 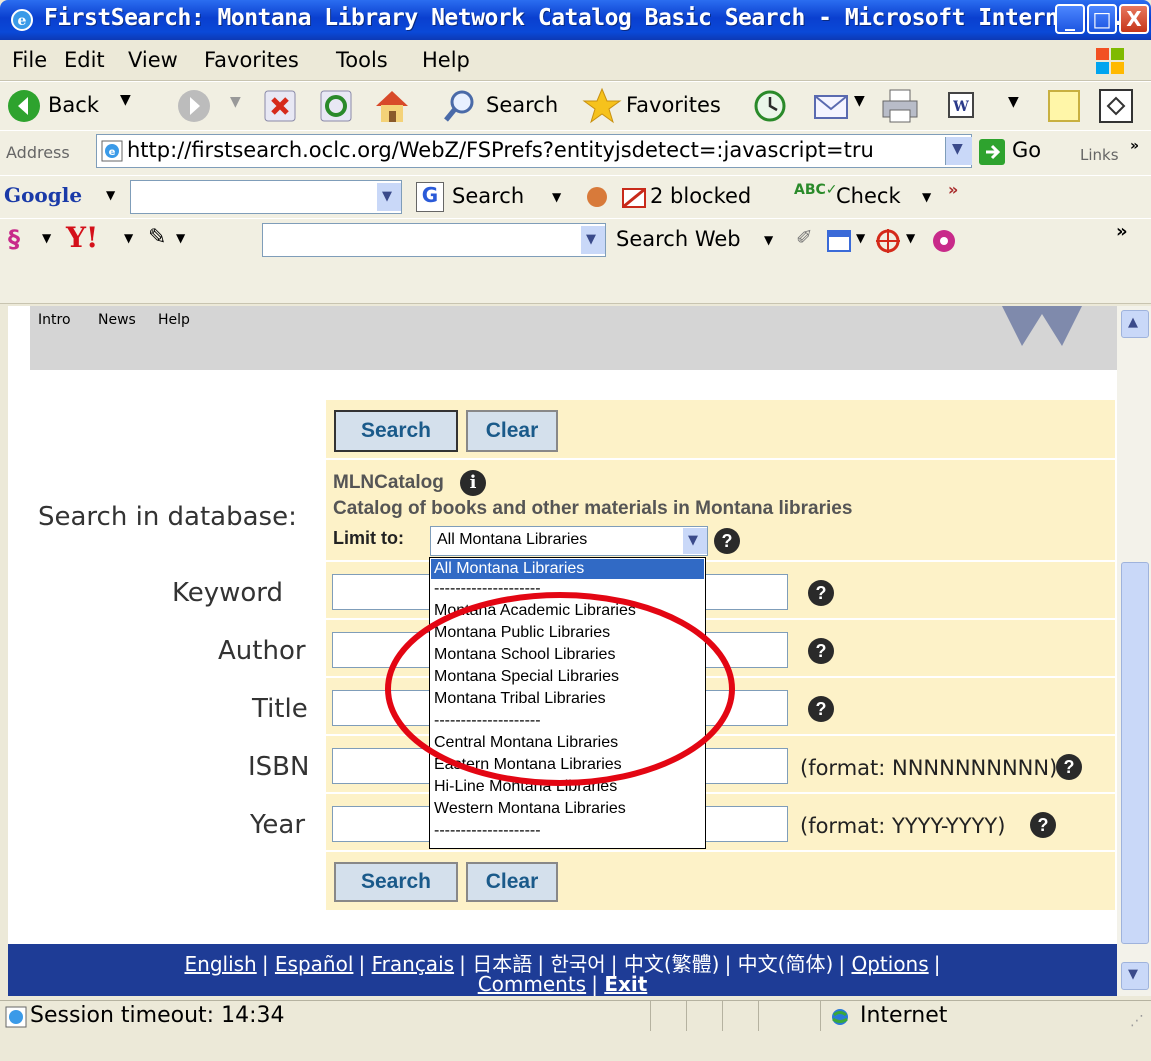 I want to click on maximize-button: □, so click(x=1102, y=19).